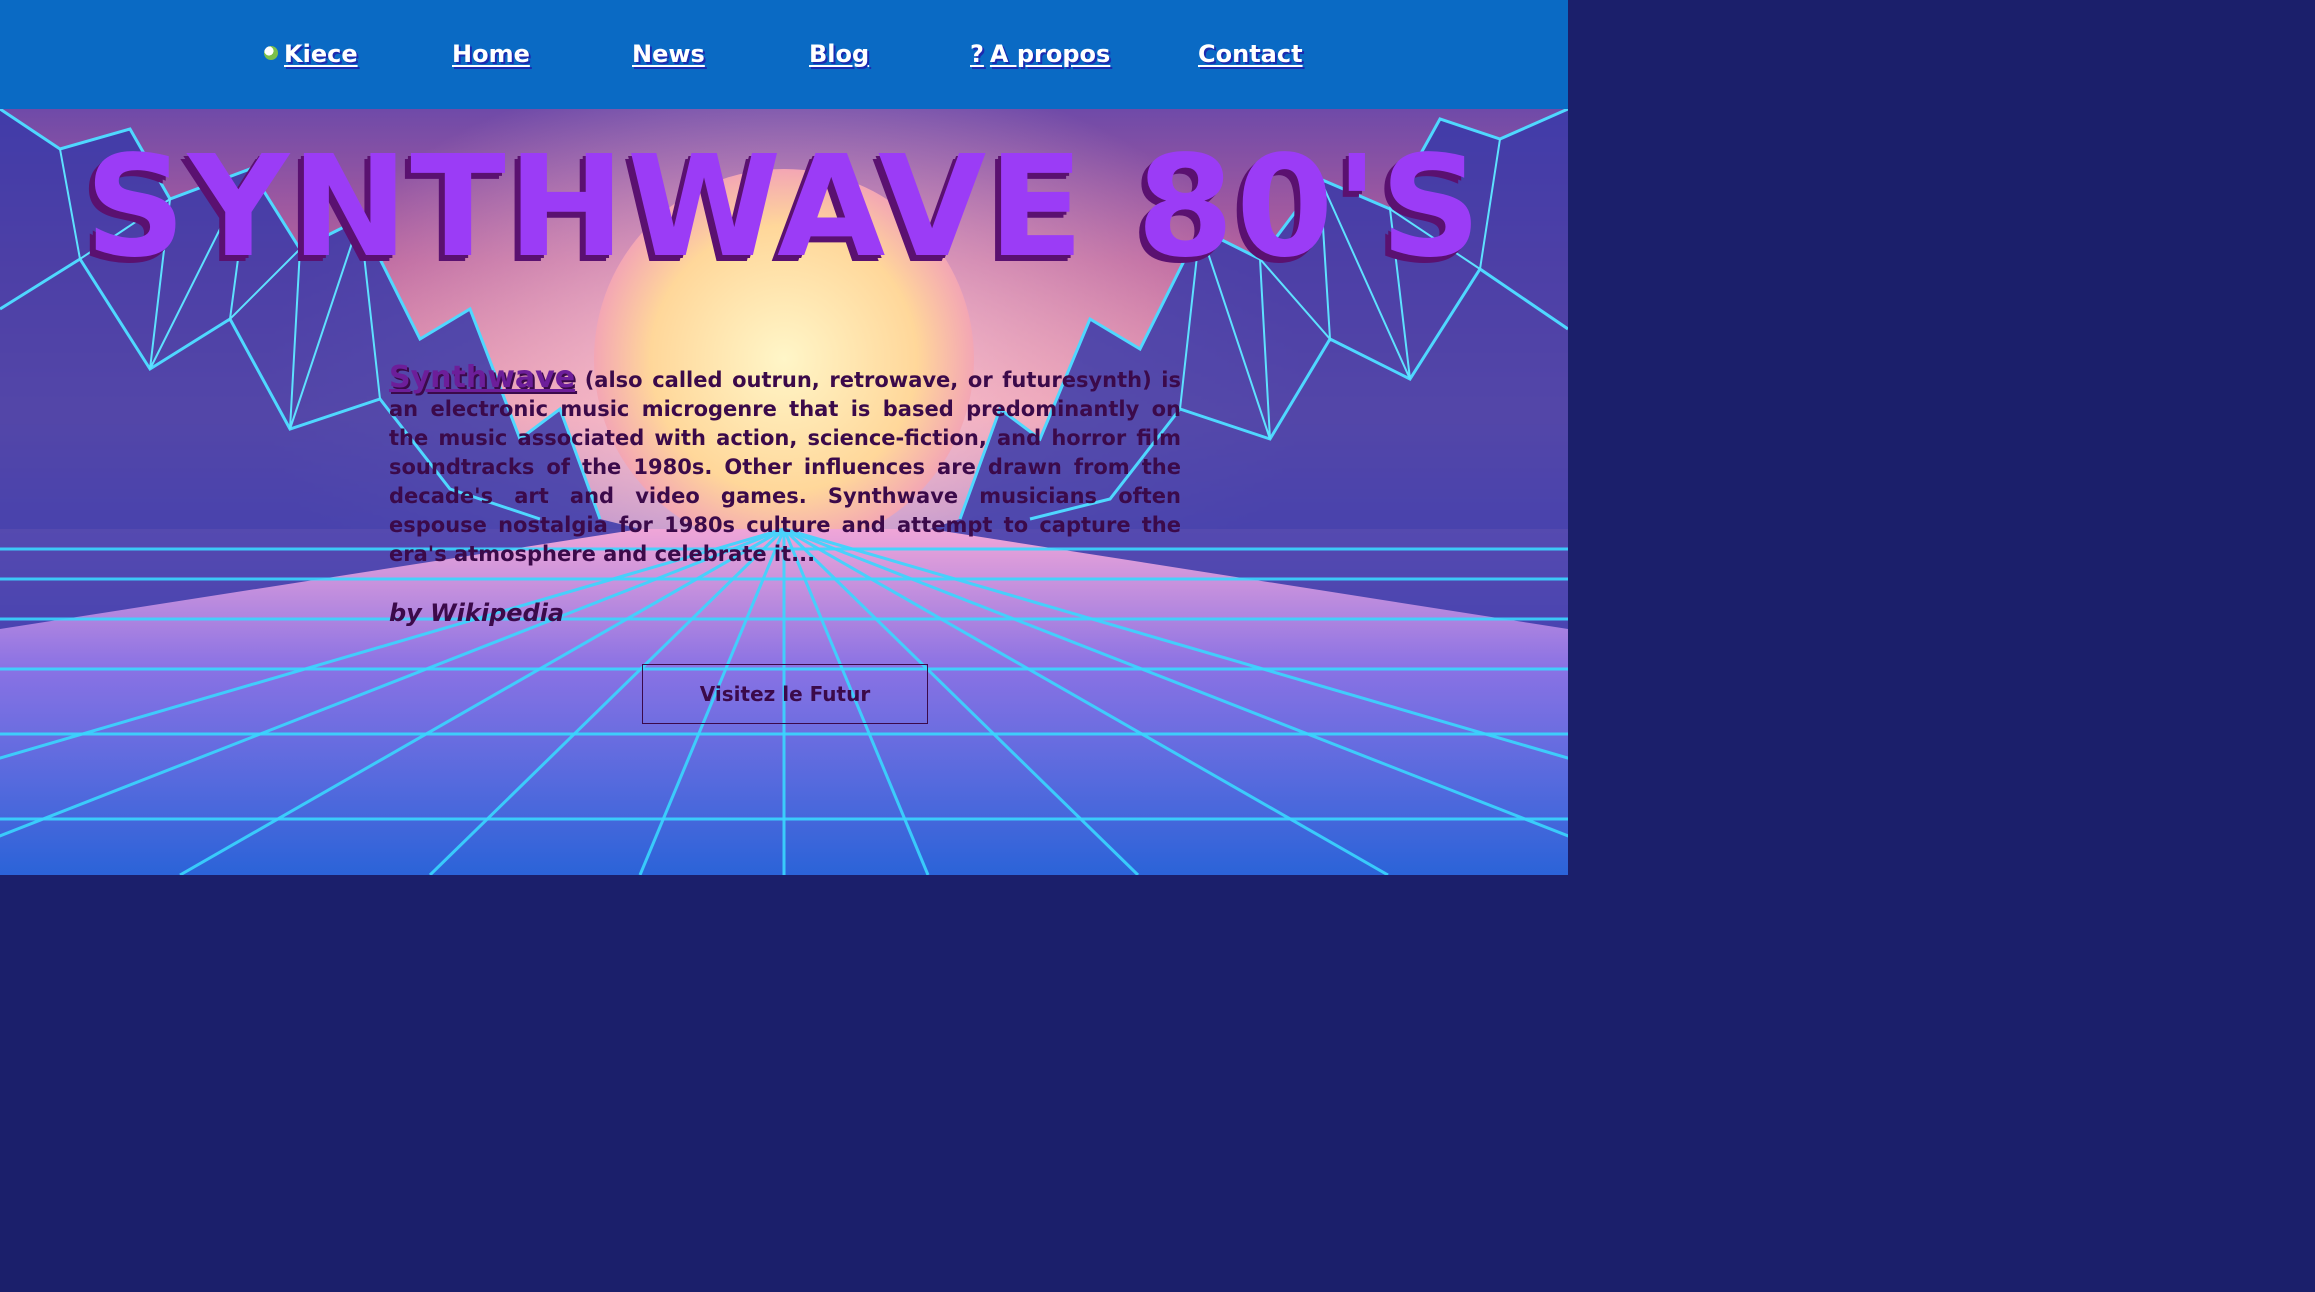 The image size is (2315, 1292). I want to click on top-navigation: Kiece Home News Blog ? A propos Contact, so click(784, 54).